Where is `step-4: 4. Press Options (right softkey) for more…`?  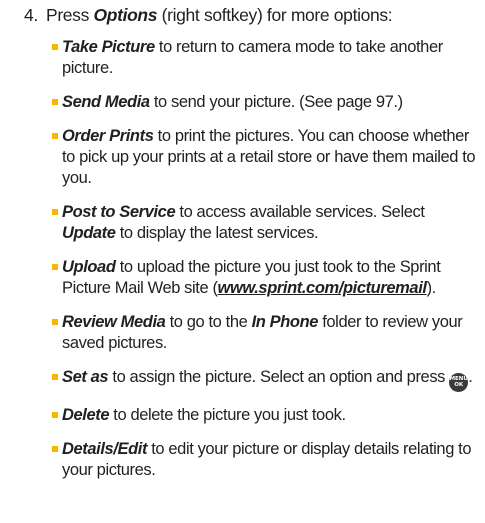
step-4: 4. Press Options (right softkey) for more… is located at coordinates (249, 15).